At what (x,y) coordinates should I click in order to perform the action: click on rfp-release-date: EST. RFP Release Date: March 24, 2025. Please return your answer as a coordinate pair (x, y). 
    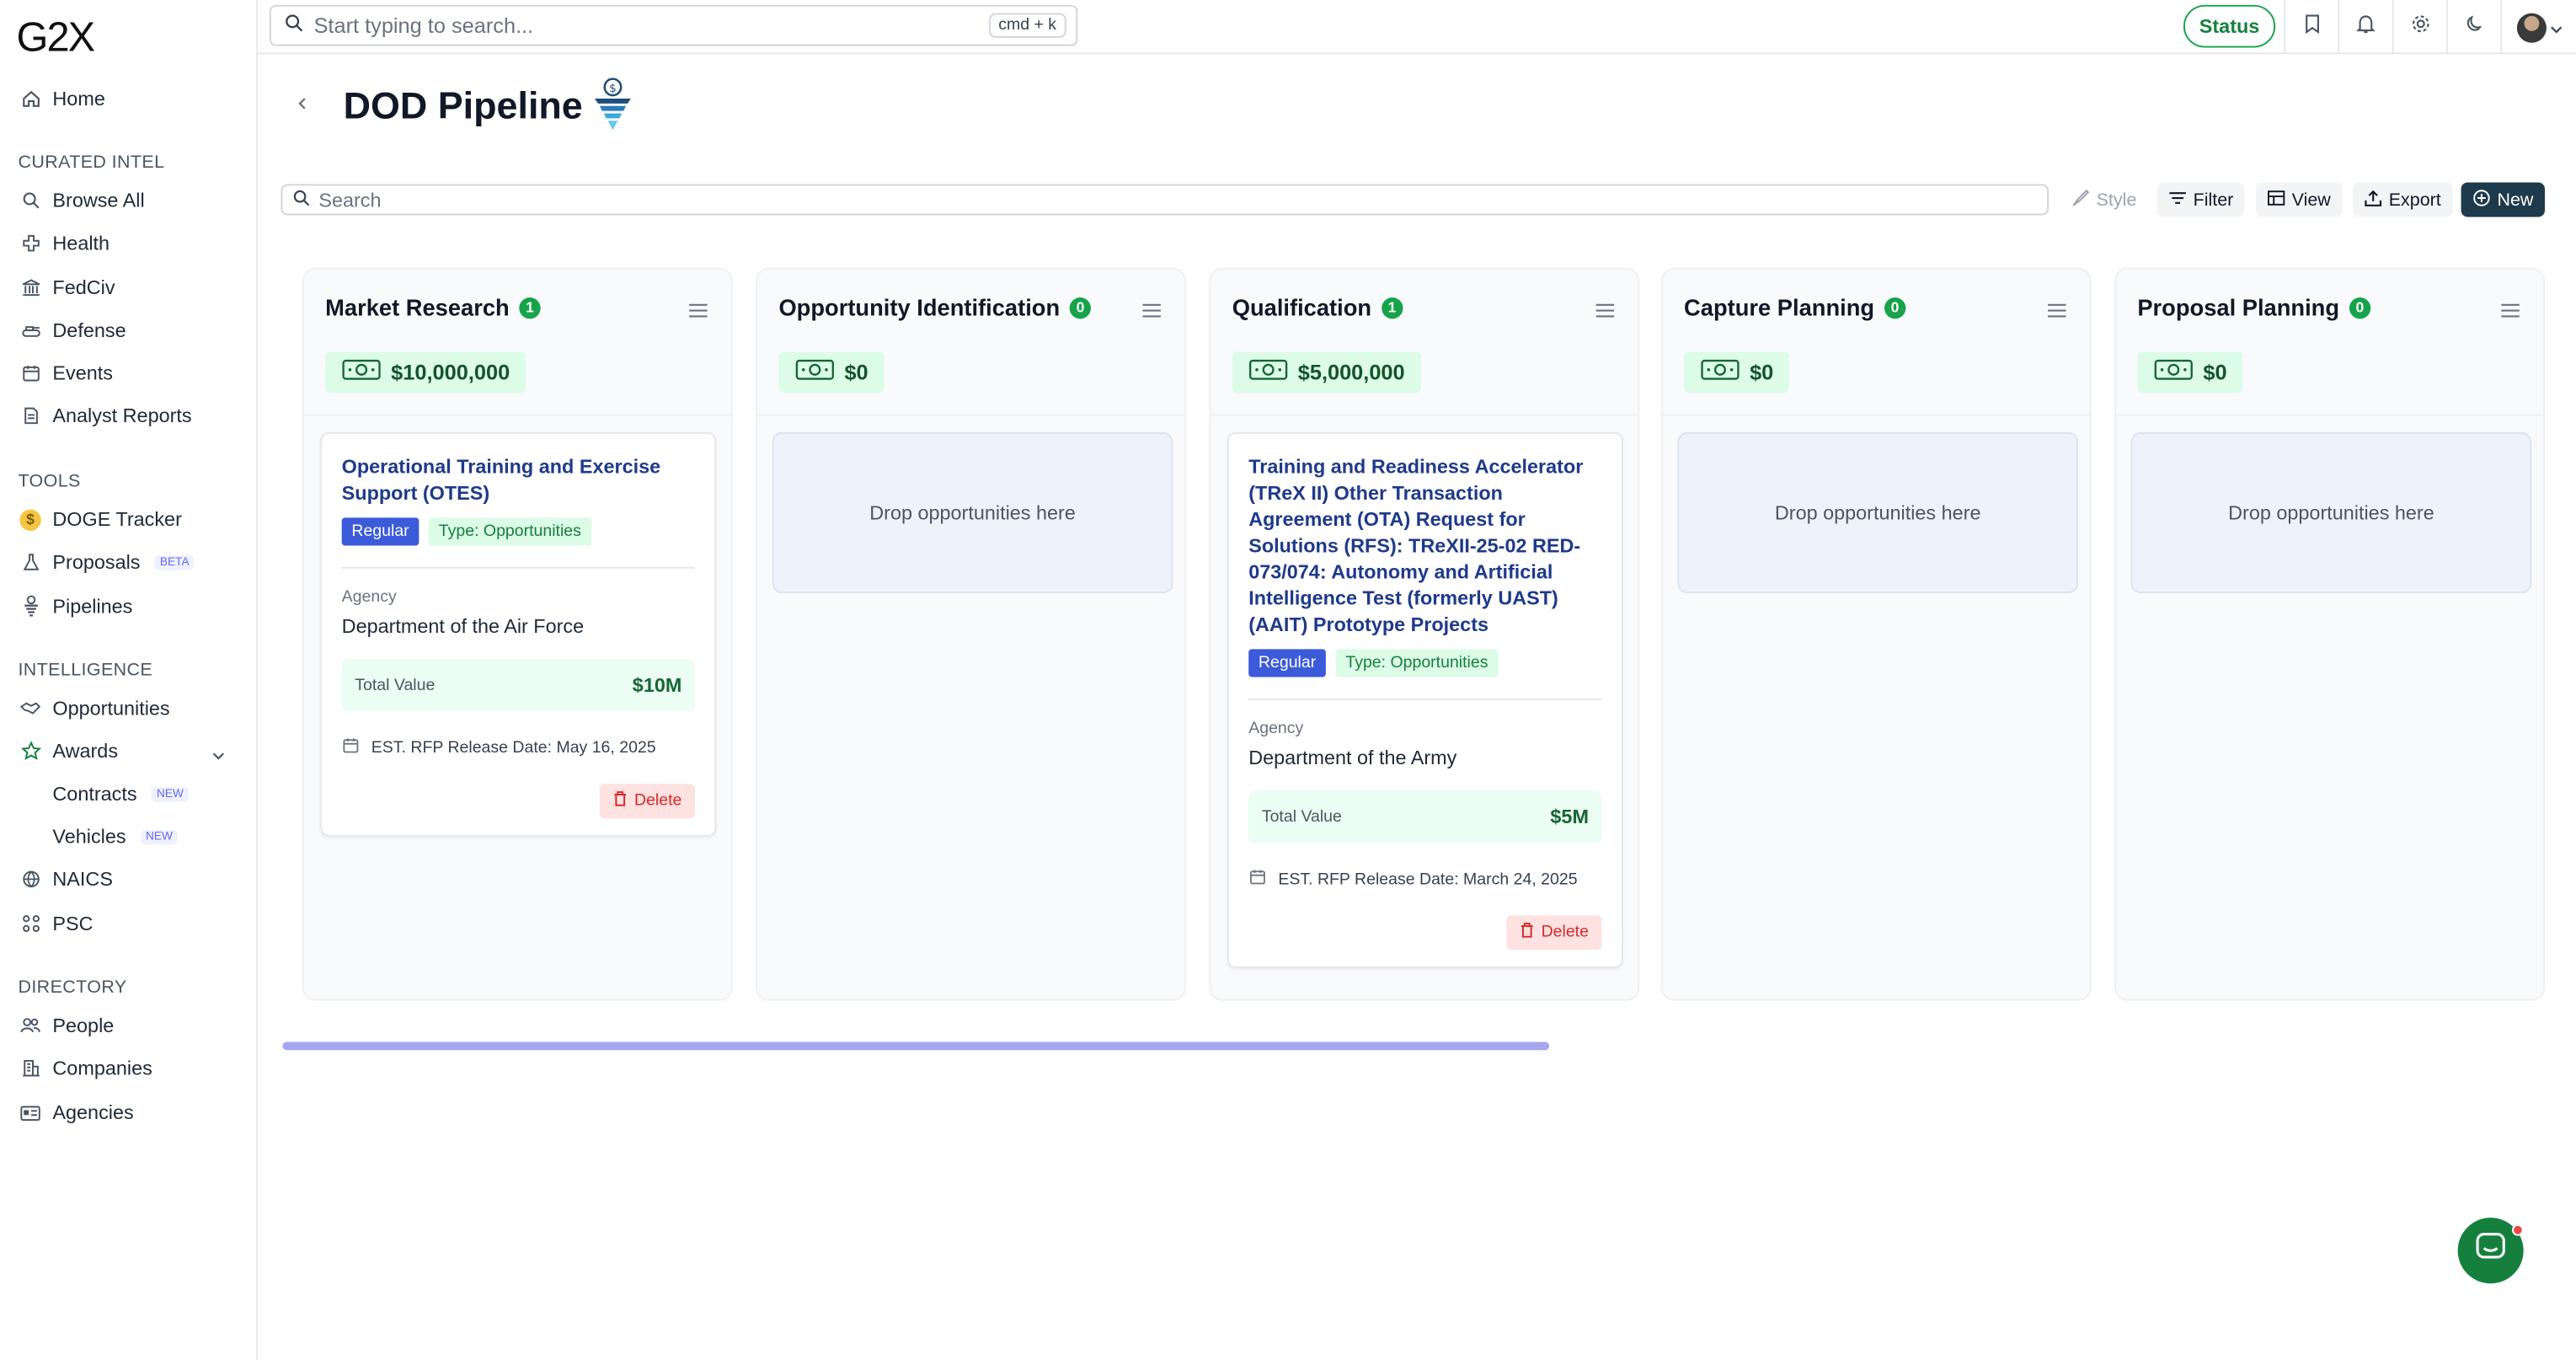
    Looking at the image, I should click on (1424, 879).